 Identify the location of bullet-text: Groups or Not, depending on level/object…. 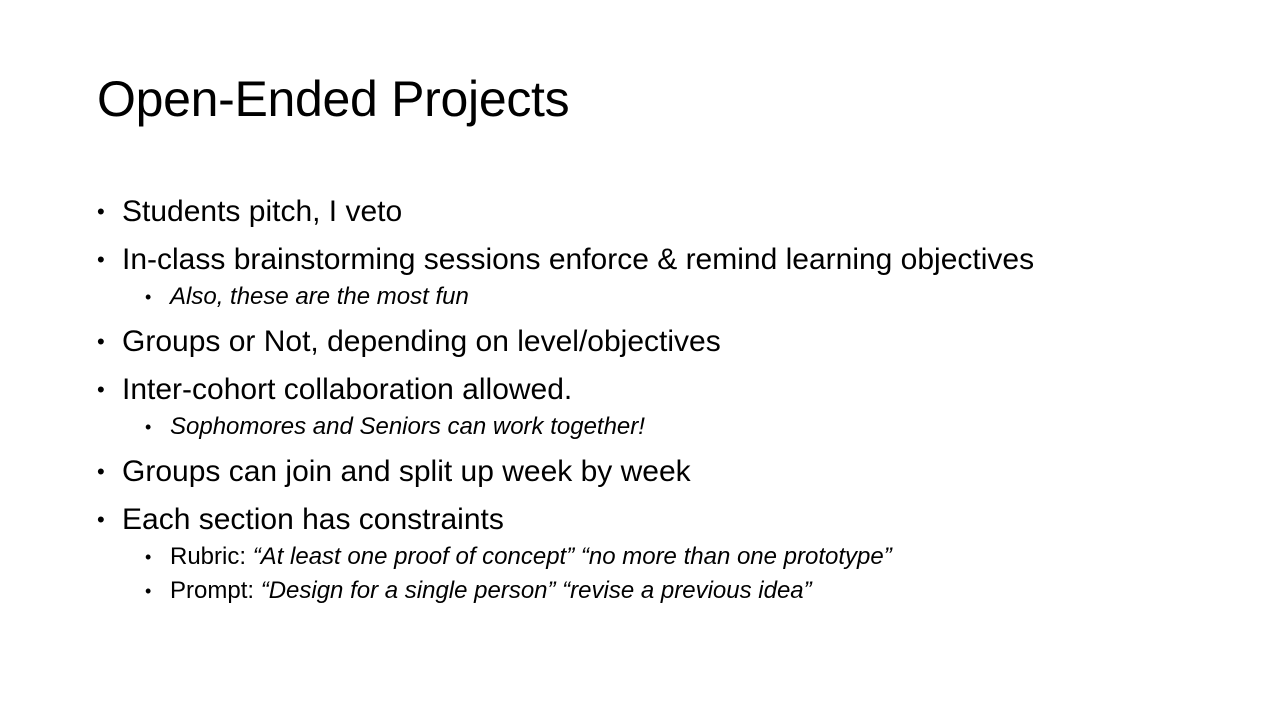
(421, 341).